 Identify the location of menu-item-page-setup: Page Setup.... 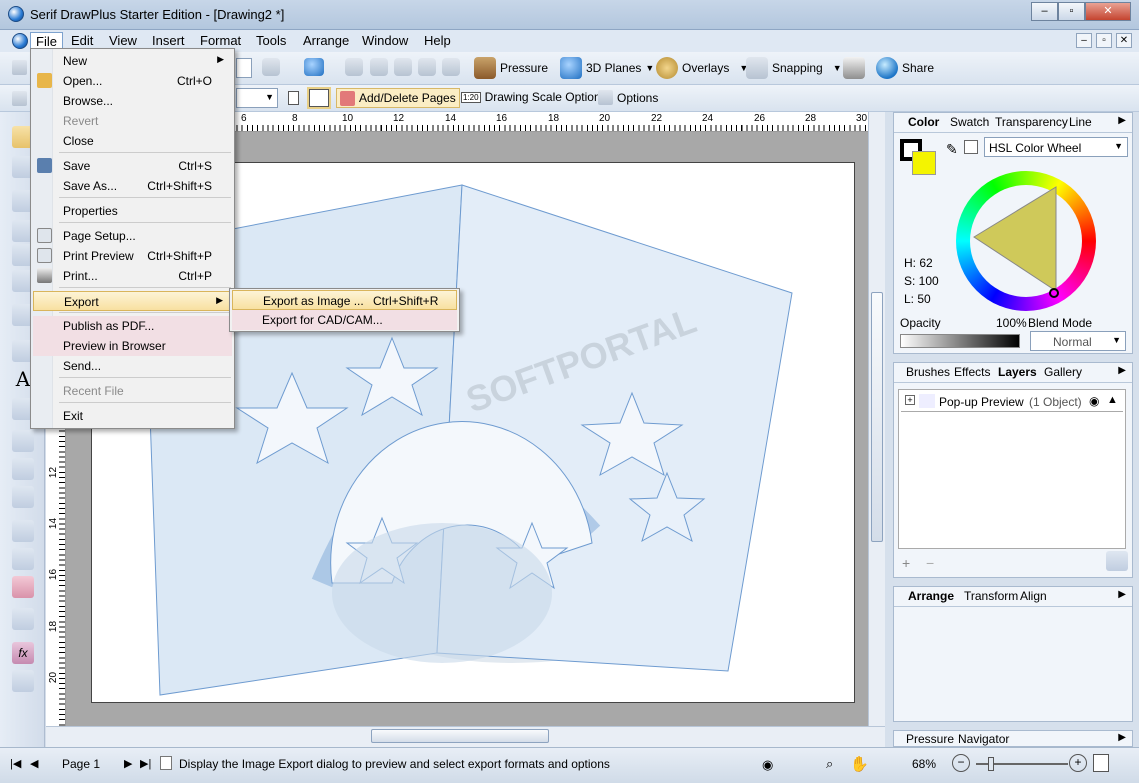
(132, 236).